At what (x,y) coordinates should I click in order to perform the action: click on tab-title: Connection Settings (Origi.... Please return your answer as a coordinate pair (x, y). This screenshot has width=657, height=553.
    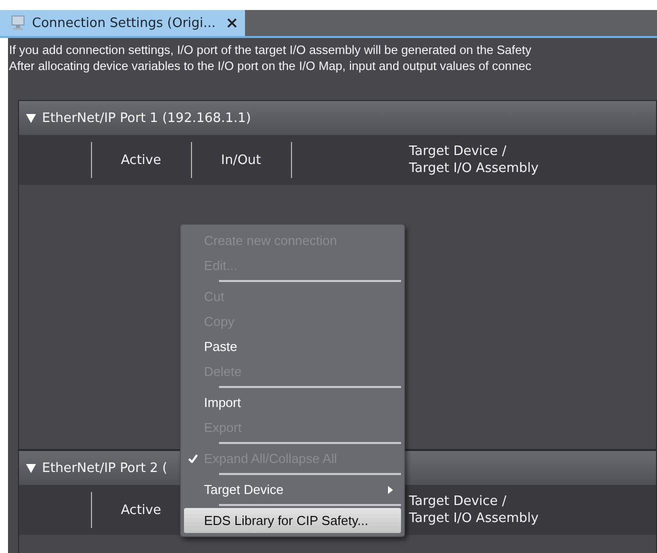
    Looking at the image, I should click on (124, 23).